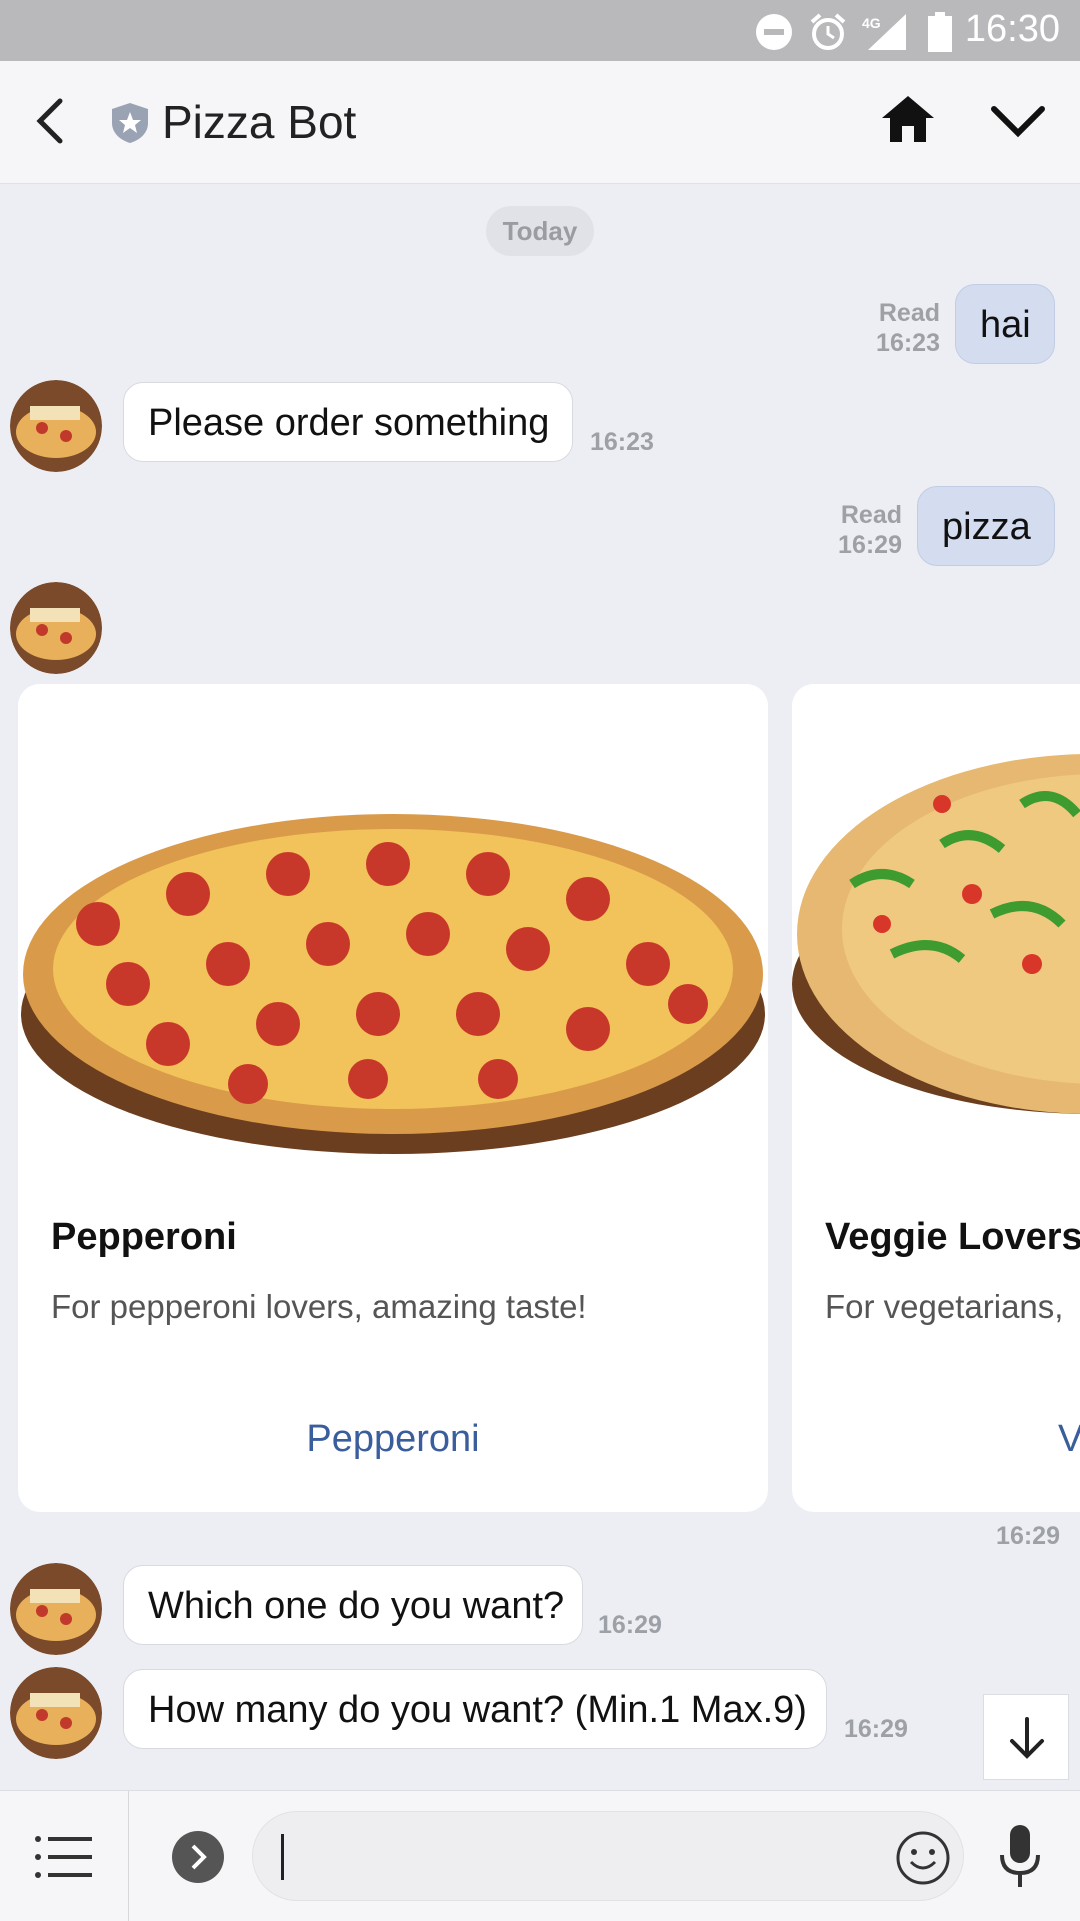 The height and width of the screenshot is (1921, 1080). I want to click on chevron-down-icon, so click(1018, 121).